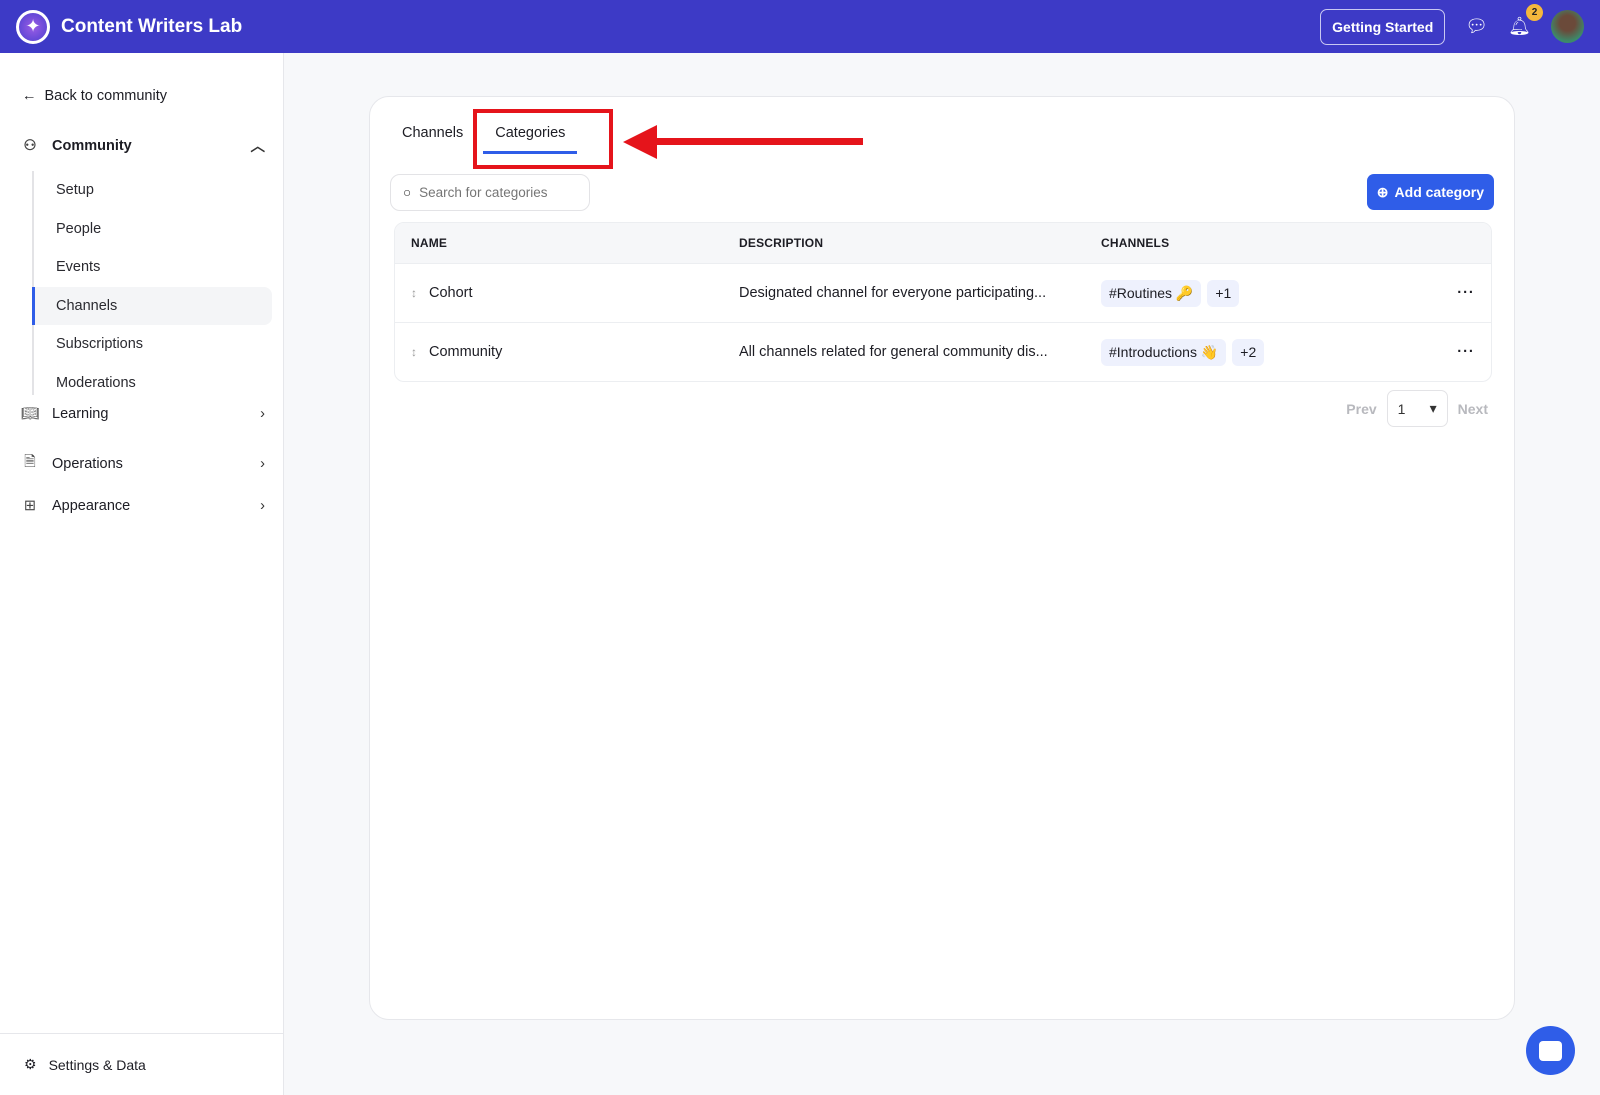  I want to click on more-channels-chip: +2, so click(1248, 352).